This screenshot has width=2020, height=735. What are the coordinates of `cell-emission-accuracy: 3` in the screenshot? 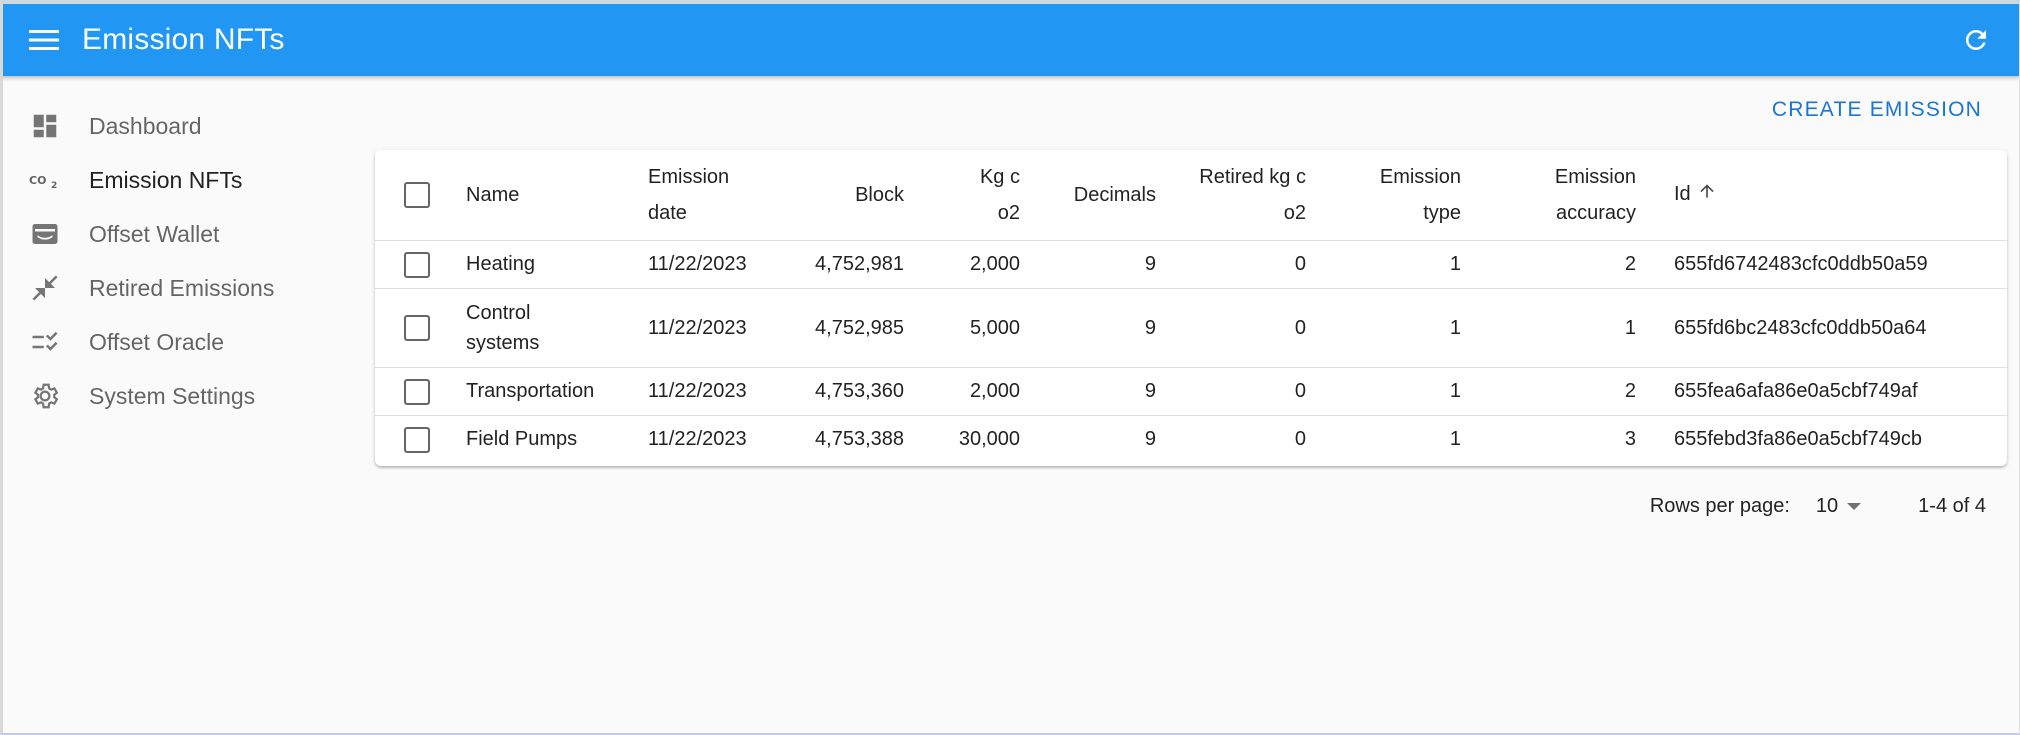 It's located at (1630, 439).